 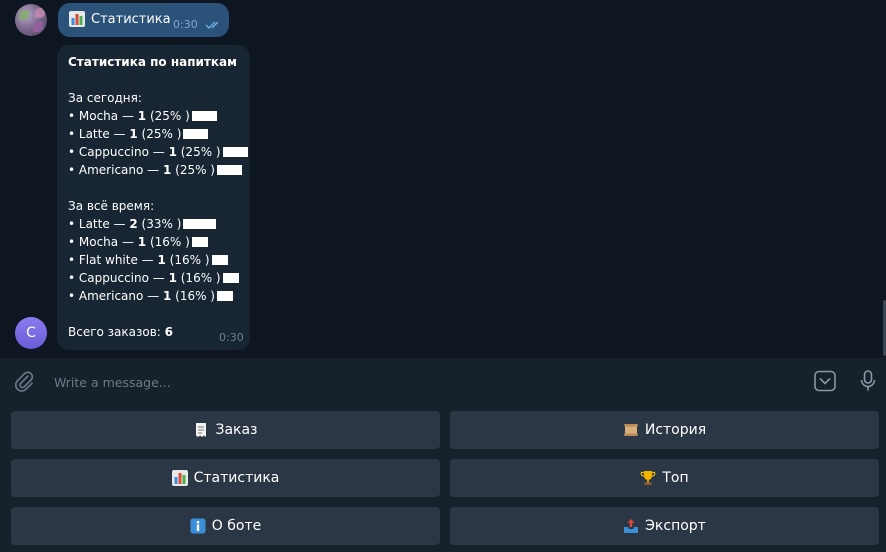 I want to click on drink-stat-line: • Flat white — 1 (16% ), so click(x=148, y=260).